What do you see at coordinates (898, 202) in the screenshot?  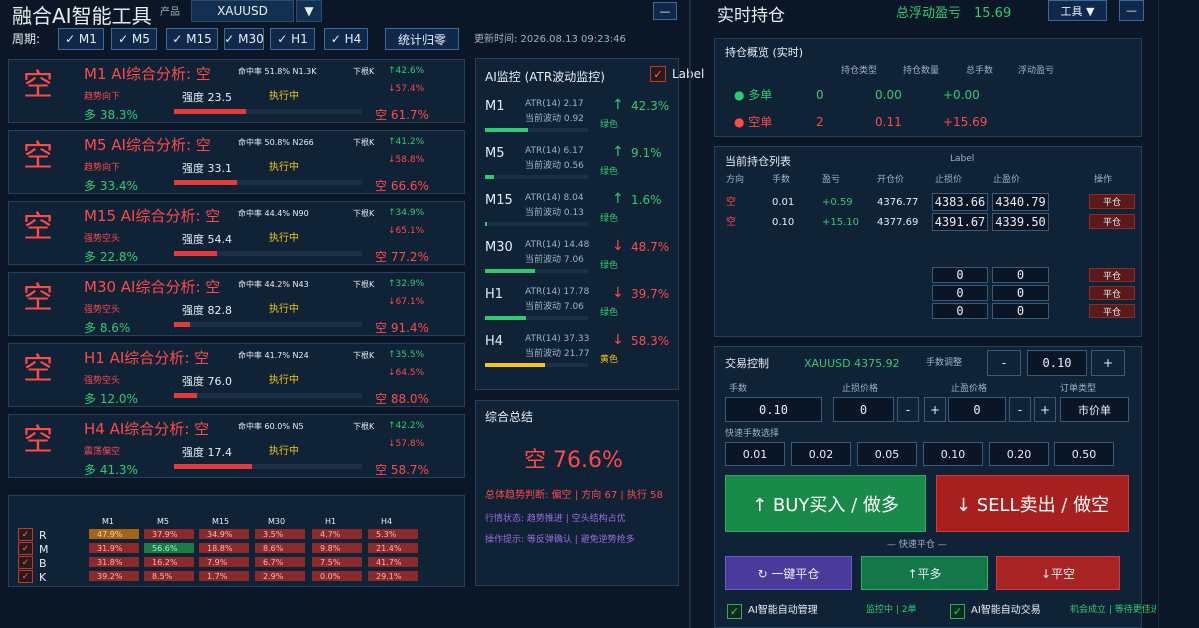 I see `row-open-price: 4376.77` at bounding box center [898, 202].